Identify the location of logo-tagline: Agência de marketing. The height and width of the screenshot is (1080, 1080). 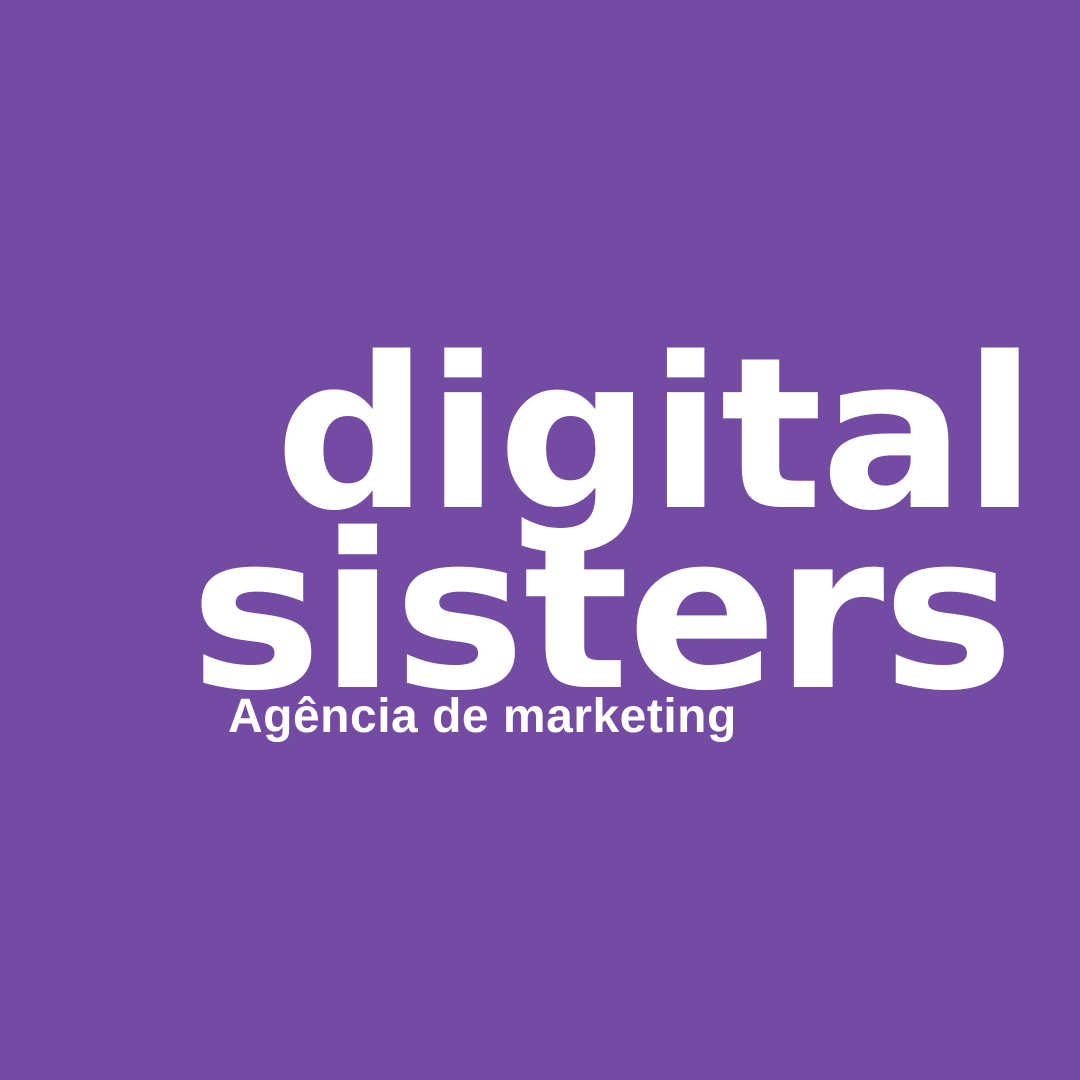
(482, 716).